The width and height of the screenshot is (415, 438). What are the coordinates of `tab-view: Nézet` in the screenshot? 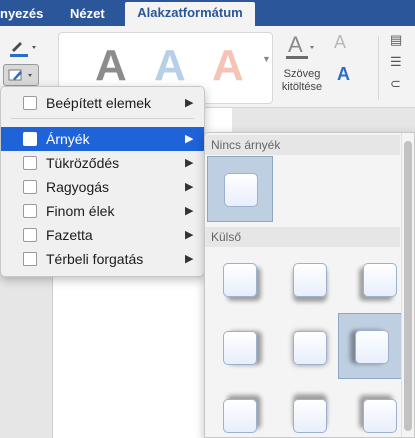 It's located at (87, 15).